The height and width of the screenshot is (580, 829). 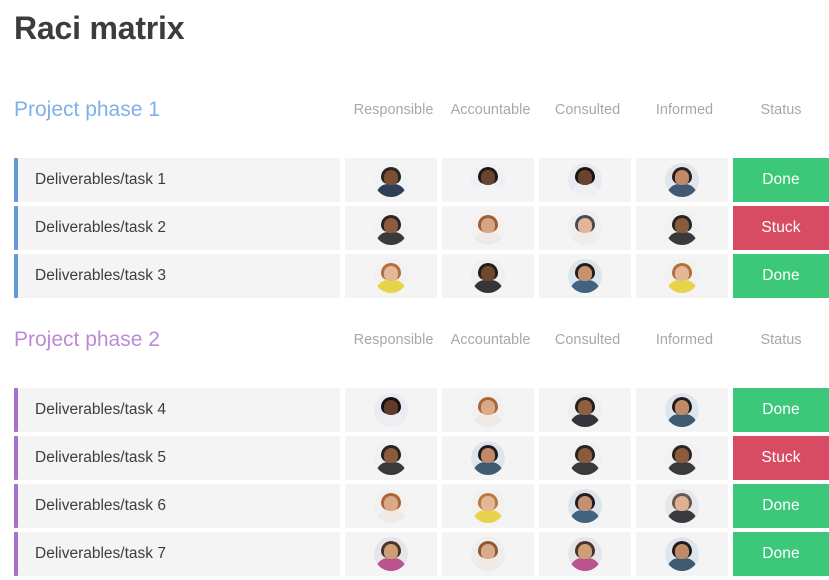 I want to click on table-row: Deliverables/task 2 Stuck, so click(x=414, y=228).